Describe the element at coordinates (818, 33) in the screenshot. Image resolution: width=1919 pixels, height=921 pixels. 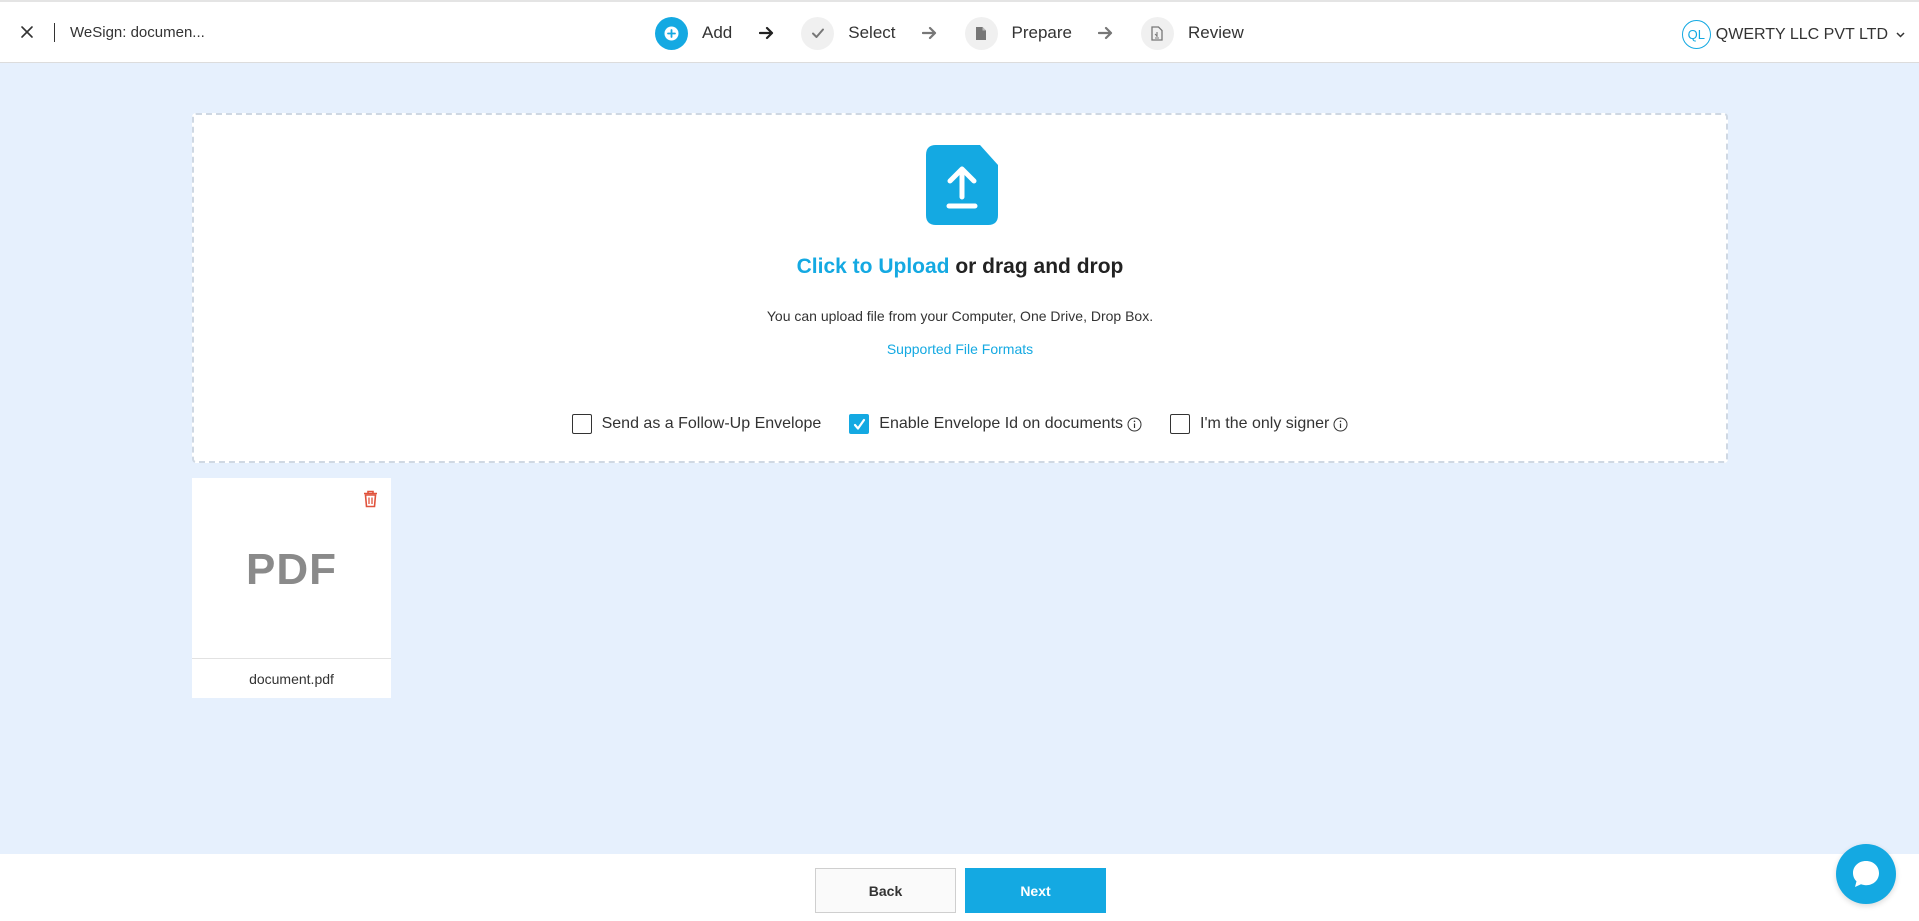
I see `check-icon` at that location.